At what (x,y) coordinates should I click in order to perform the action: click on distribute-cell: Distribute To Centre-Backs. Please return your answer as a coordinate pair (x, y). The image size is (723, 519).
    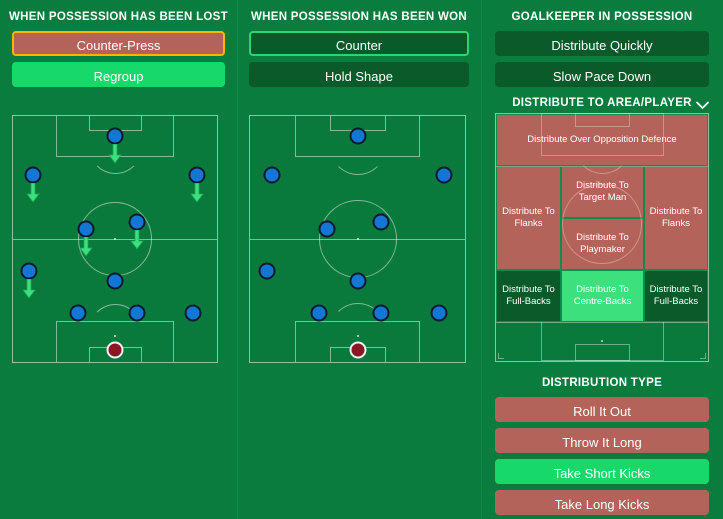
    Looking at the image, I should click on (602, 296).